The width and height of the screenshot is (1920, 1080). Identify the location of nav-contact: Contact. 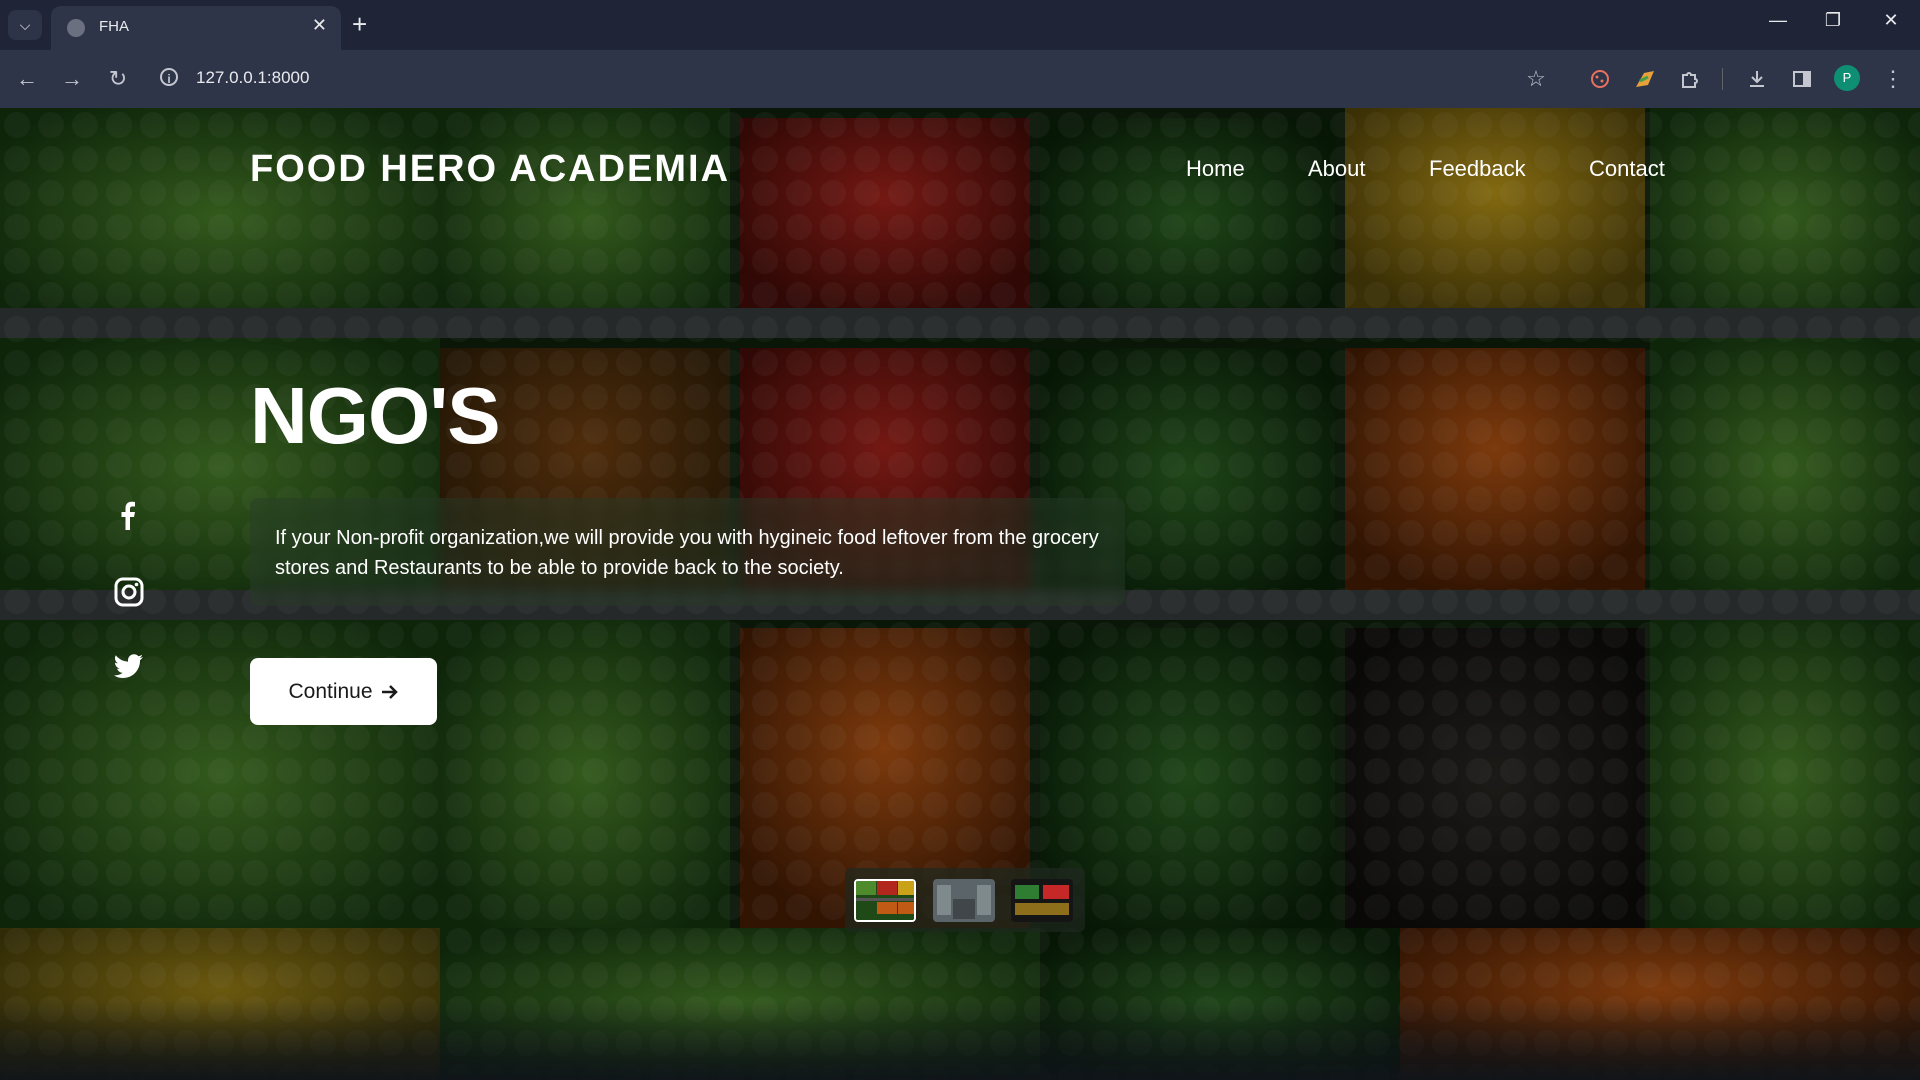
(1627, 169).